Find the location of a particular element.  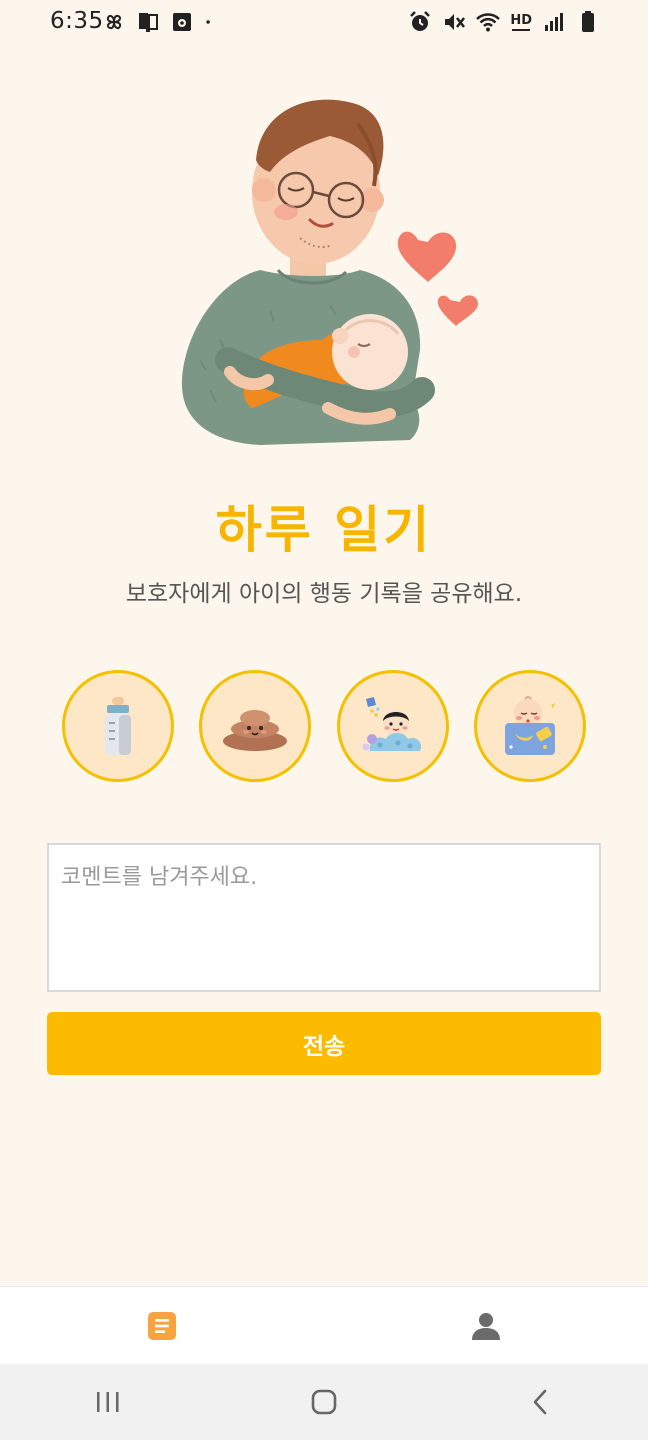

tab-profile is located at coordinates (486, 1326).